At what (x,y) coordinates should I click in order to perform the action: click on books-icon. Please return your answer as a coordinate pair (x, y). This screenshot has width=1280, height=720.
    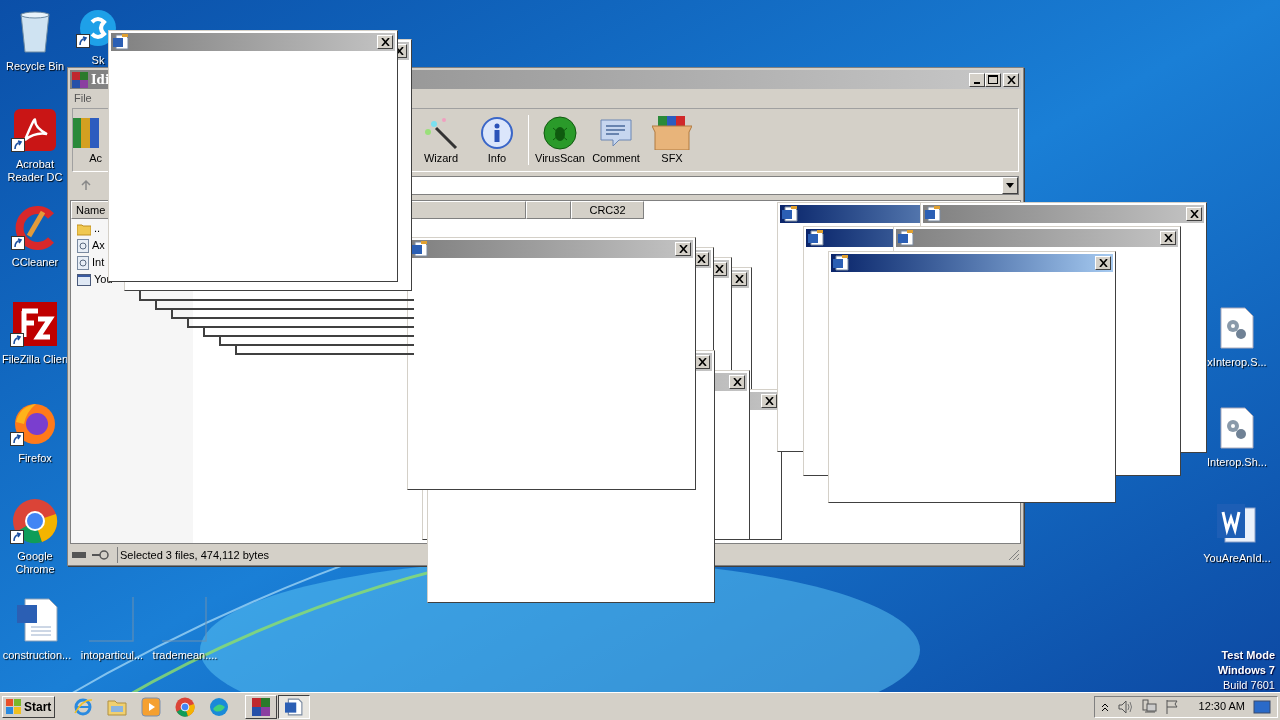
    Looking at the image, I should click on (87, 132).